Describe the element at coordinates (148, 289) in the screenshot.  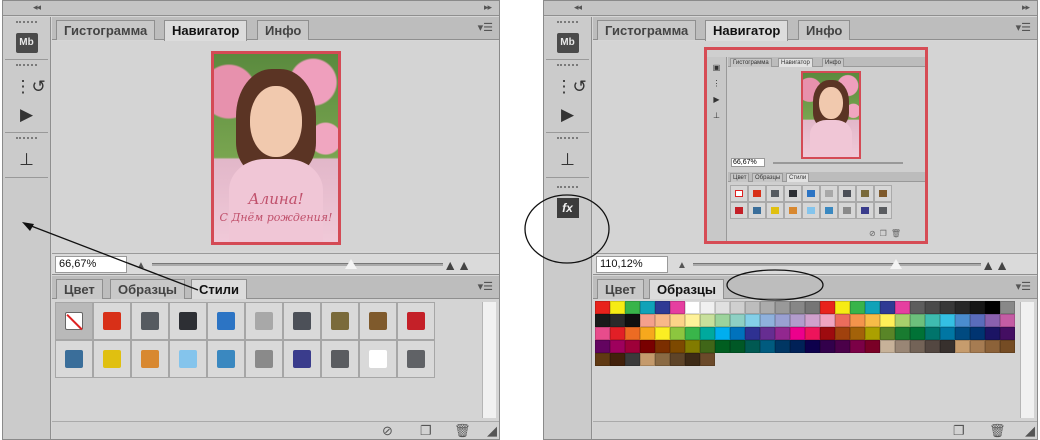
I see `tab-swatches: Образцы` at that location.